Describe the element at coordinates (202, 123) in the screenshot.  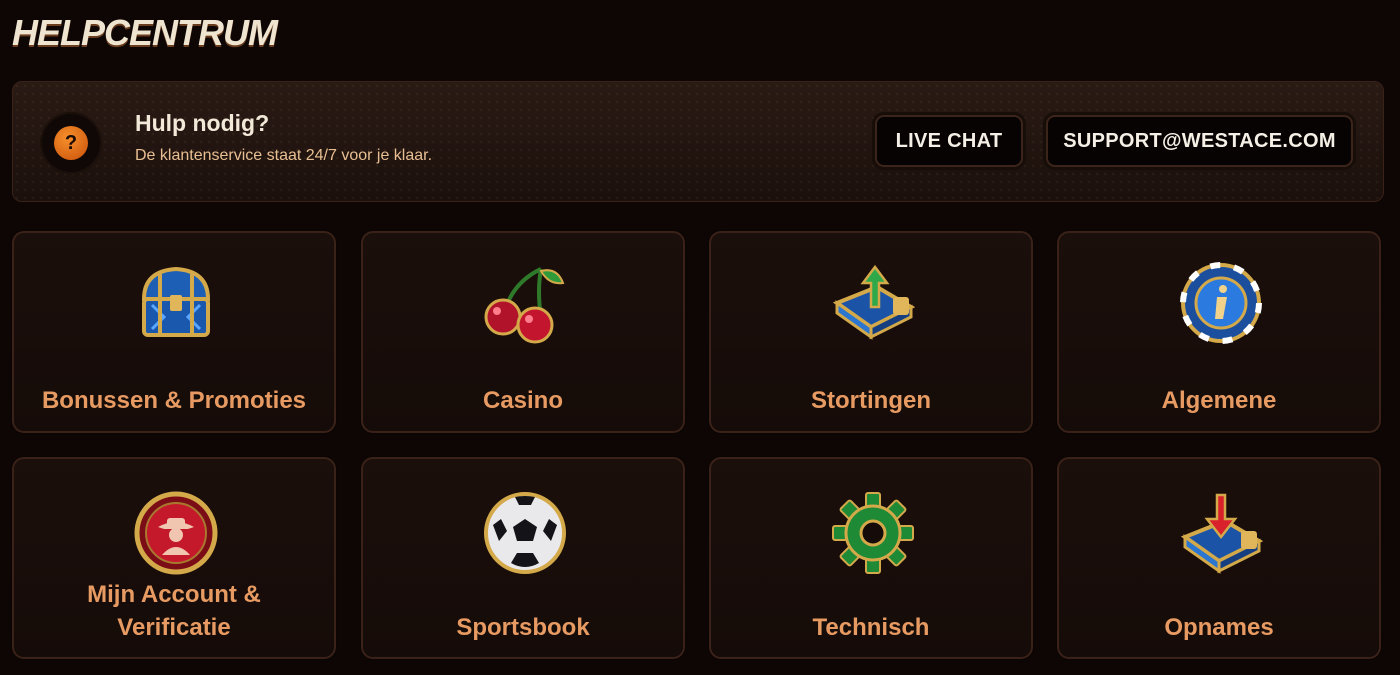
I see `help-title: Hulp nodig?` at that location.